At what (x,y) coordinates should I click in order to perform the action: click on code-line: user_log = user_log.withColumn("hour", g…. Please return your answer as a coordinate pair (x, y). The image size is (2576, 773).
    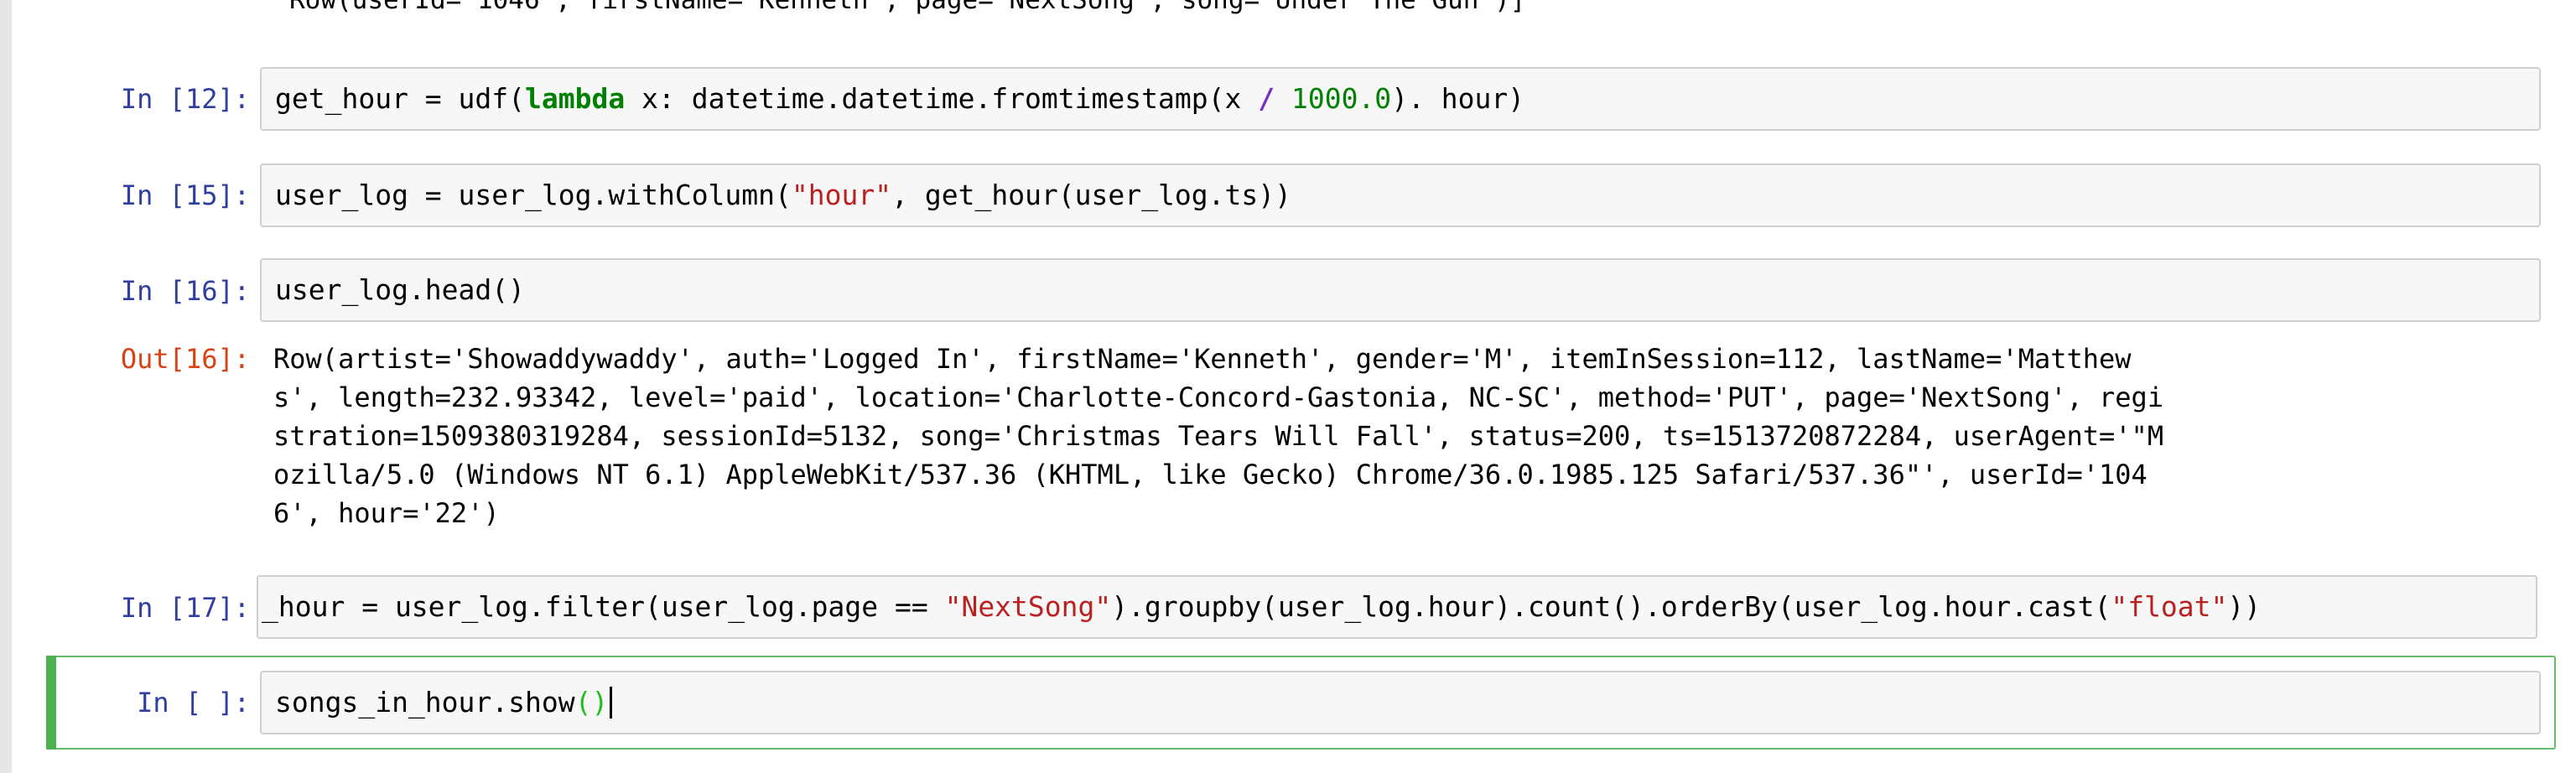
    Looking at the image, I should click on (783, 195).